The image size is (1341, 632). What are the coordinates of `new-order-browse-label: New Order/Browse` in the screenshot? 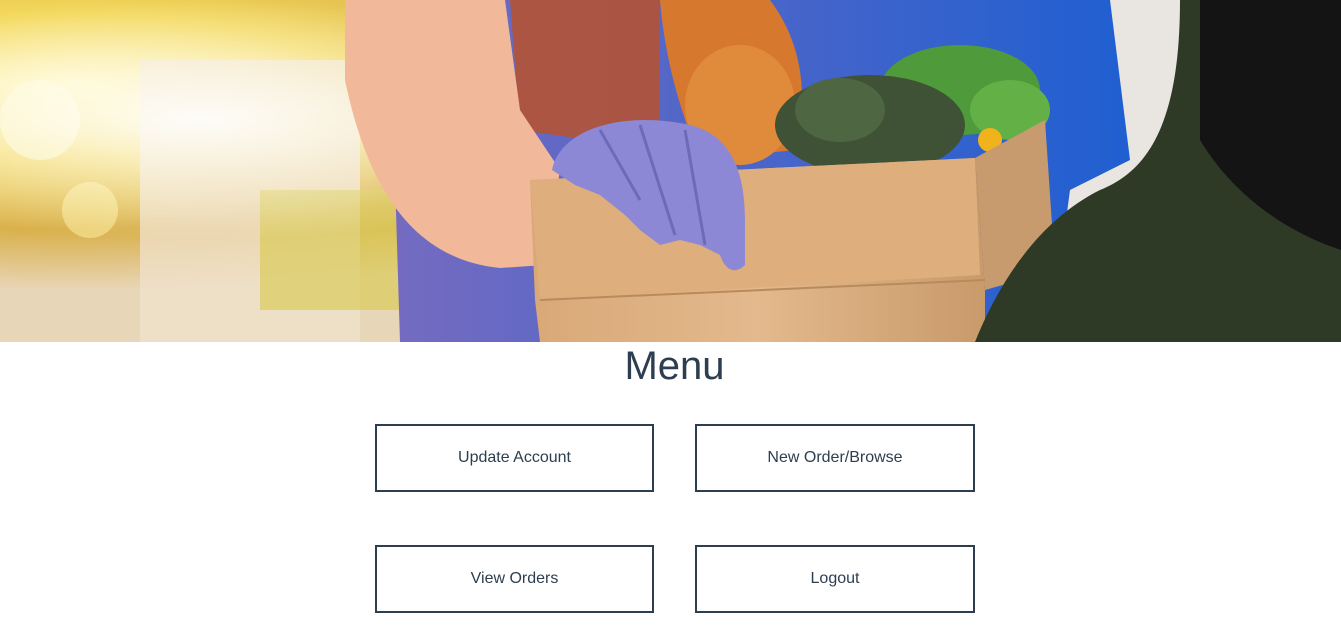 It's located at (835, 457).